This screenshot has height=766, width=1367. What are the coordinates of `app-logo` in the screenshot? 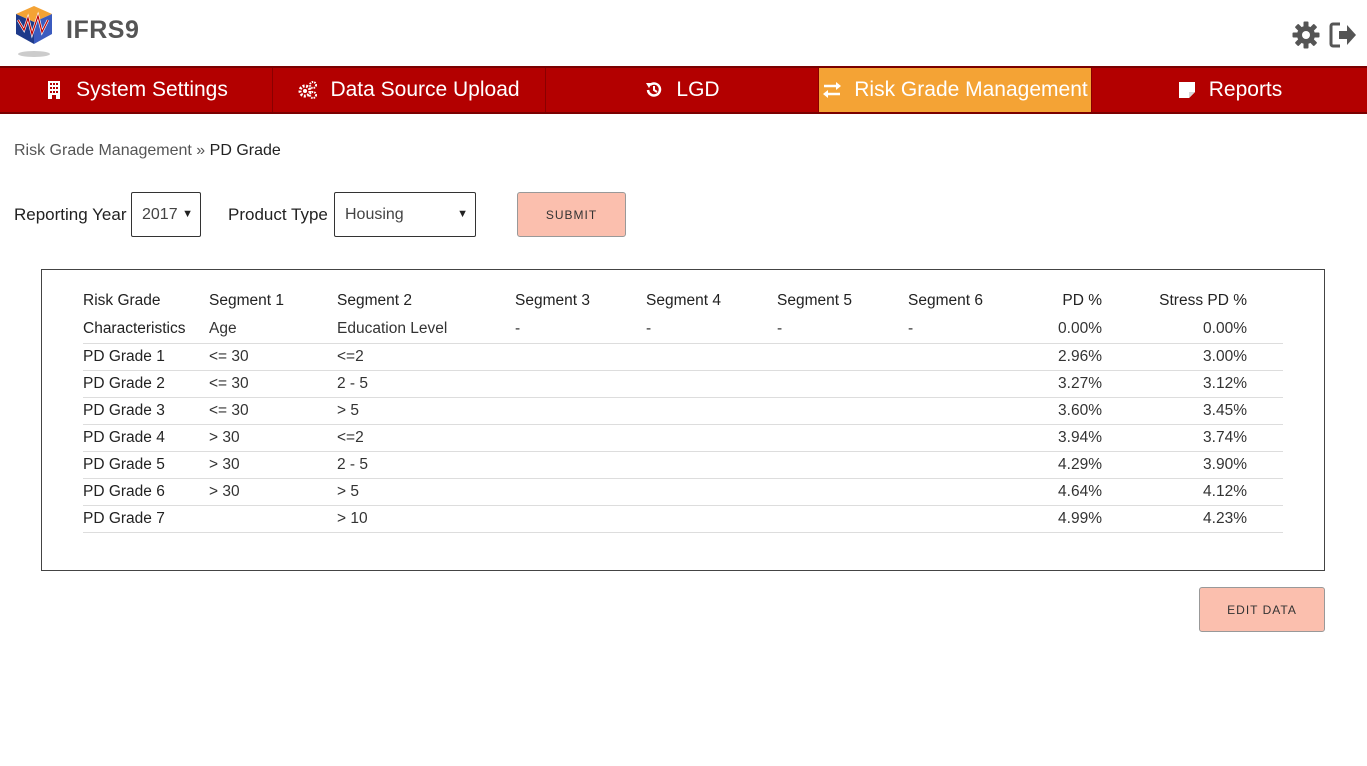 It's located at (34, 31).